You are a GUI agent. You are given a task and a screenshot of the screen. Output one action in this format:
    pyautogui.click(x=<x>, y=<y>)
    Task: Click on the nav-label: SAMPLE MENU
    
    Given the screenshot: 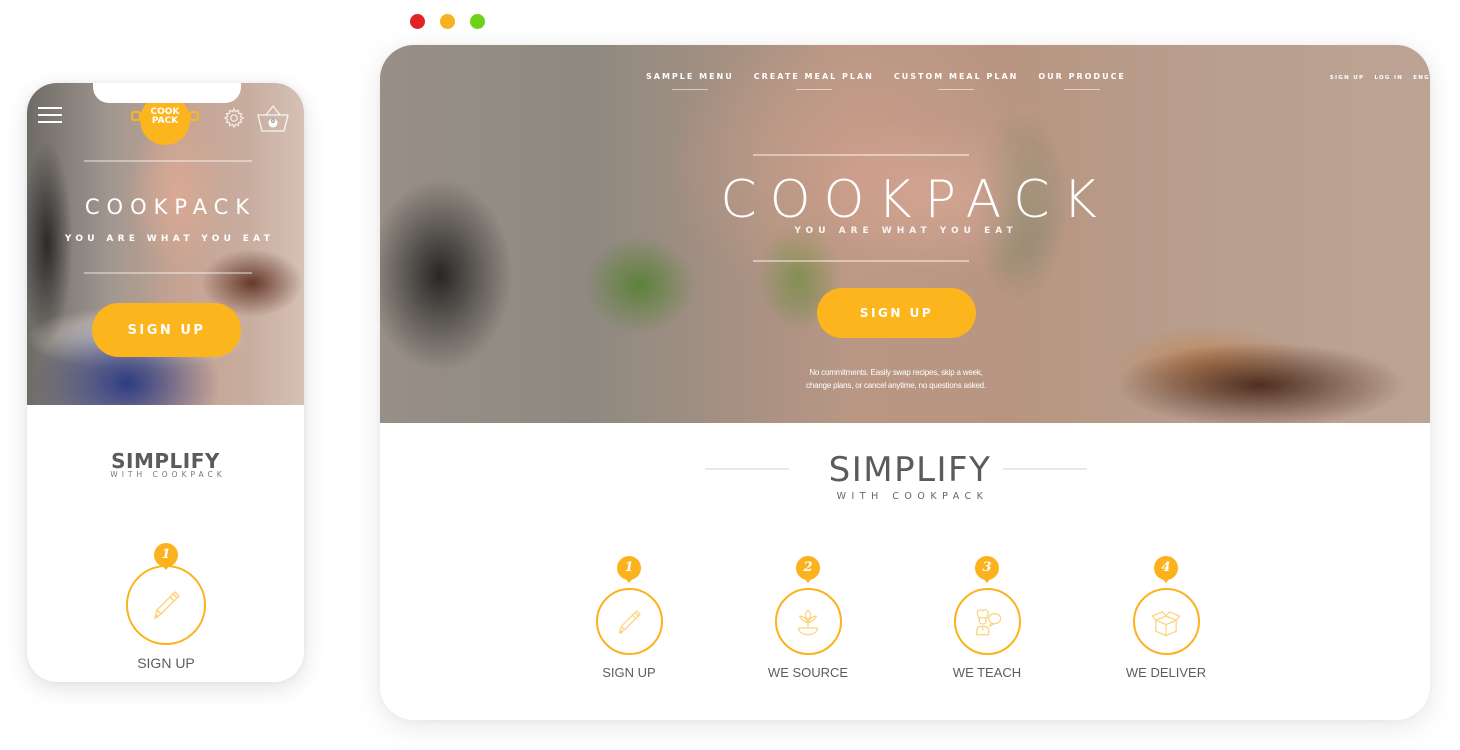 What is the action you would take?
    pyautogui.click(x=690, y=76)
    